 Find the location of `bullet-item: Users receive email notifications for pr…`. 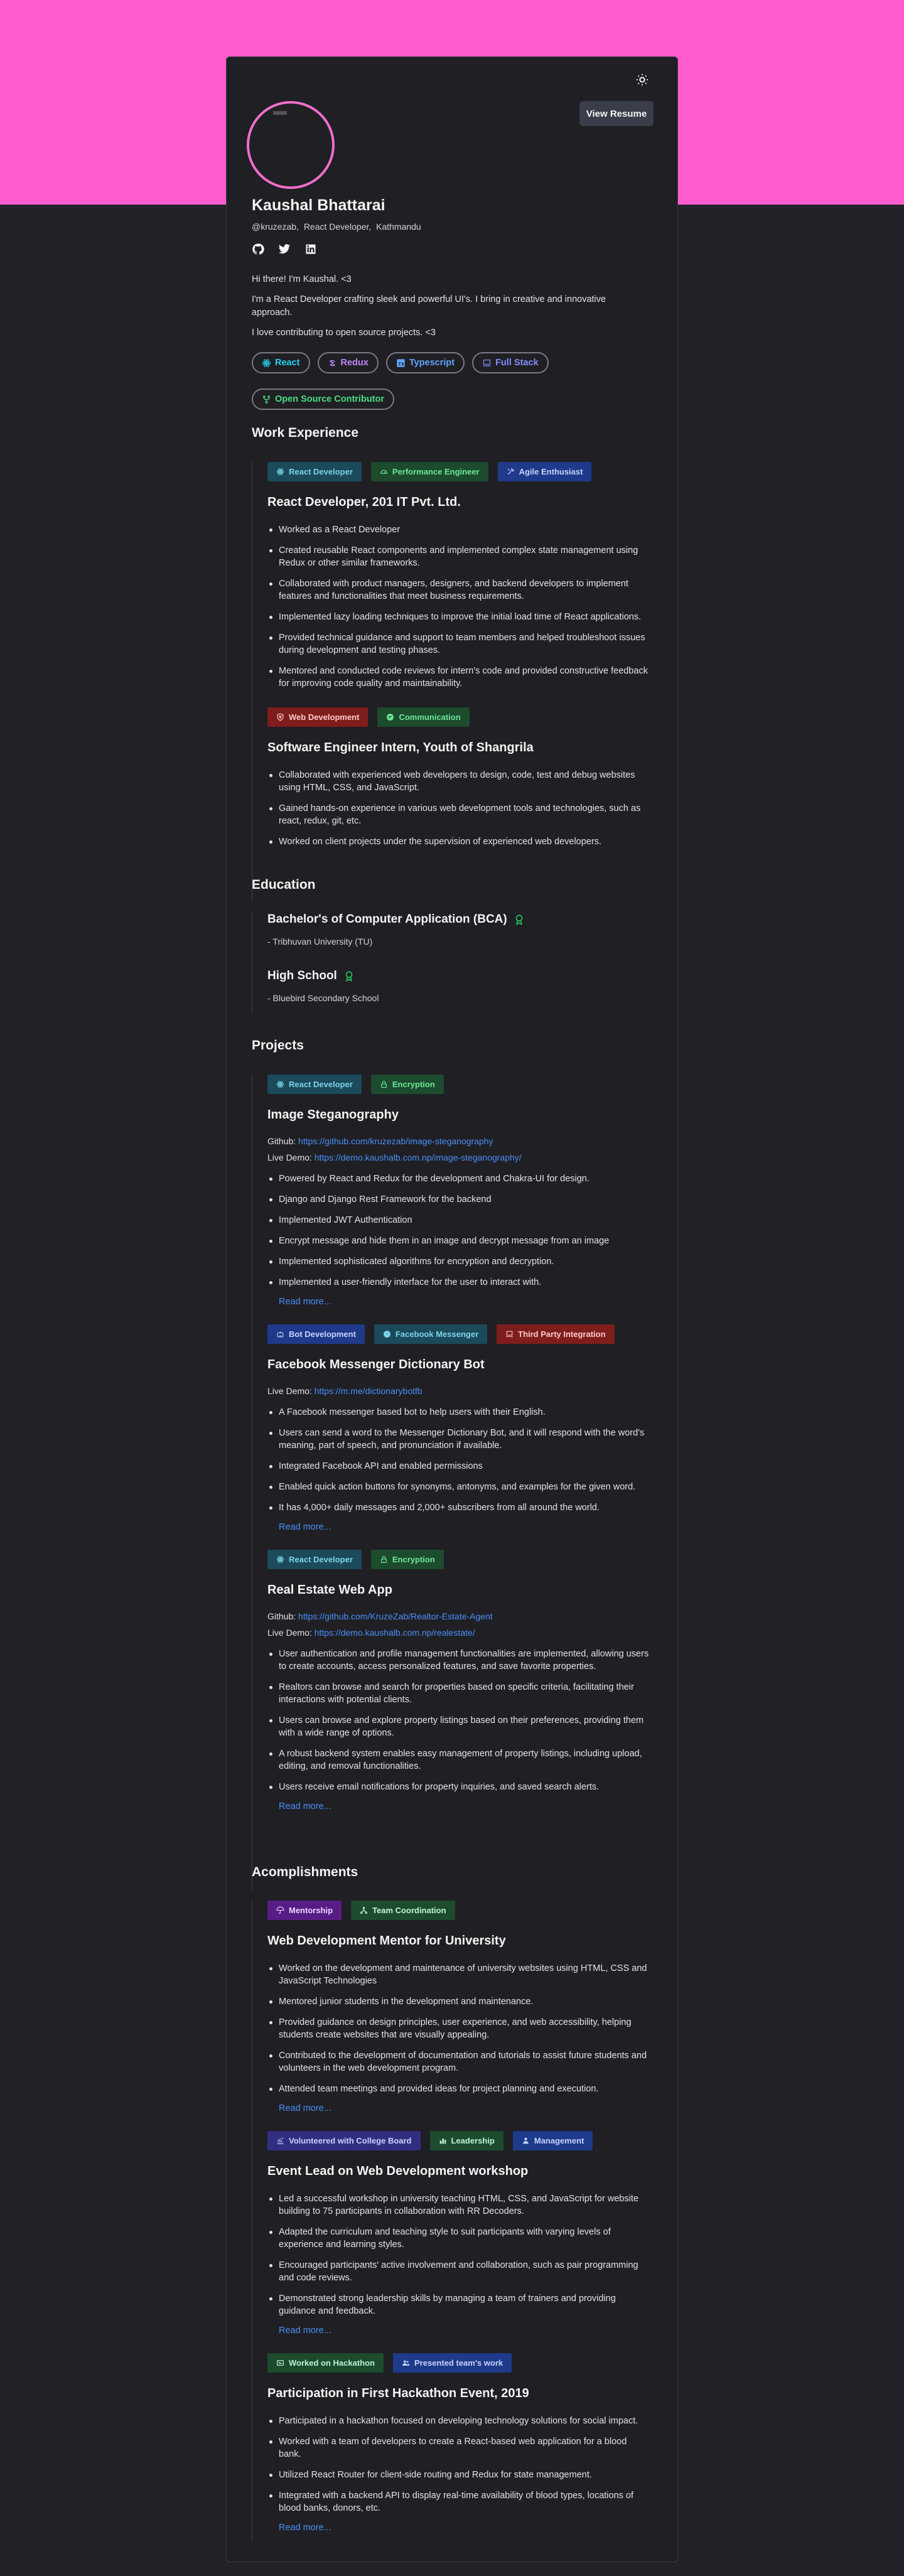

bullet-item: Users receive email notifications for pr… is located at coordinates (458, 1787).